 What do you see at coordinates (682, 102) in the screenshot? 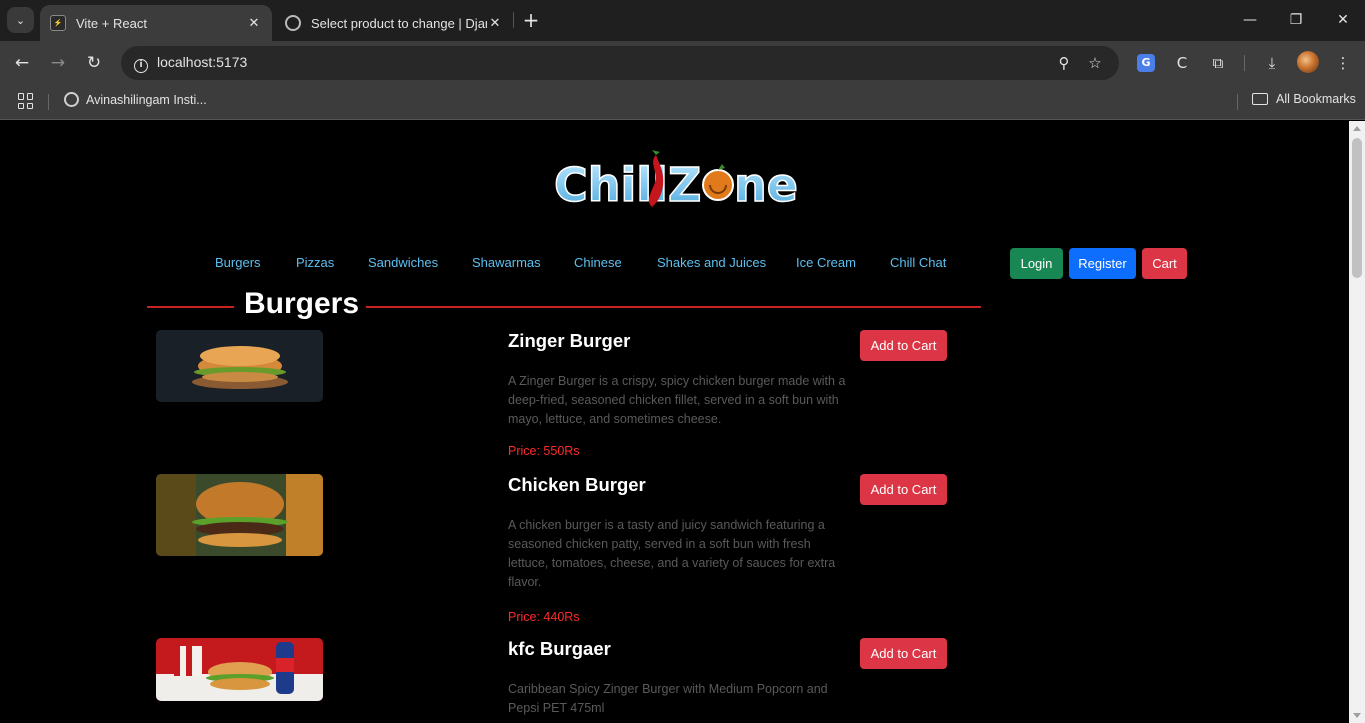
I see `bookmarks-bar: Avinashilingam Insti... All Bookmarks` at bounding box center [682, 102].